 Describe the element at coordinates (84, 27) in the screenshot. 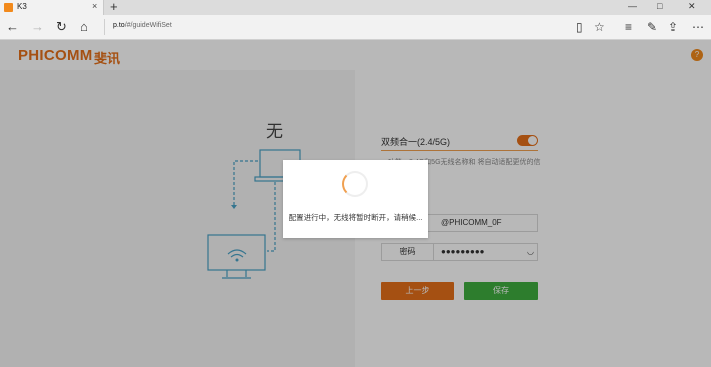

I see `home-icon: ⌂` at that location.